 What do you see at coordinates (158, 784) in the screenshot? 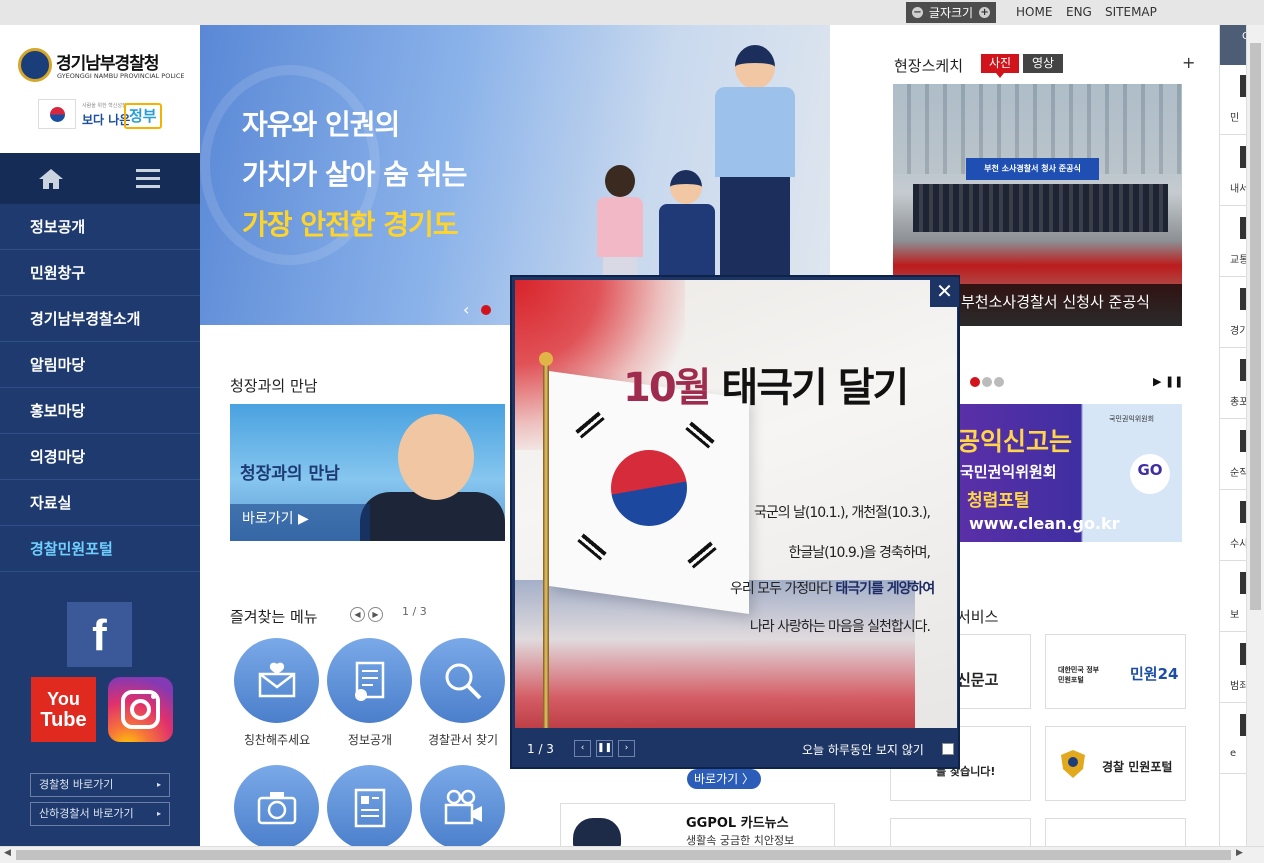
I see `arrow-right-icon: ▸` at bounding box center [158, 784].